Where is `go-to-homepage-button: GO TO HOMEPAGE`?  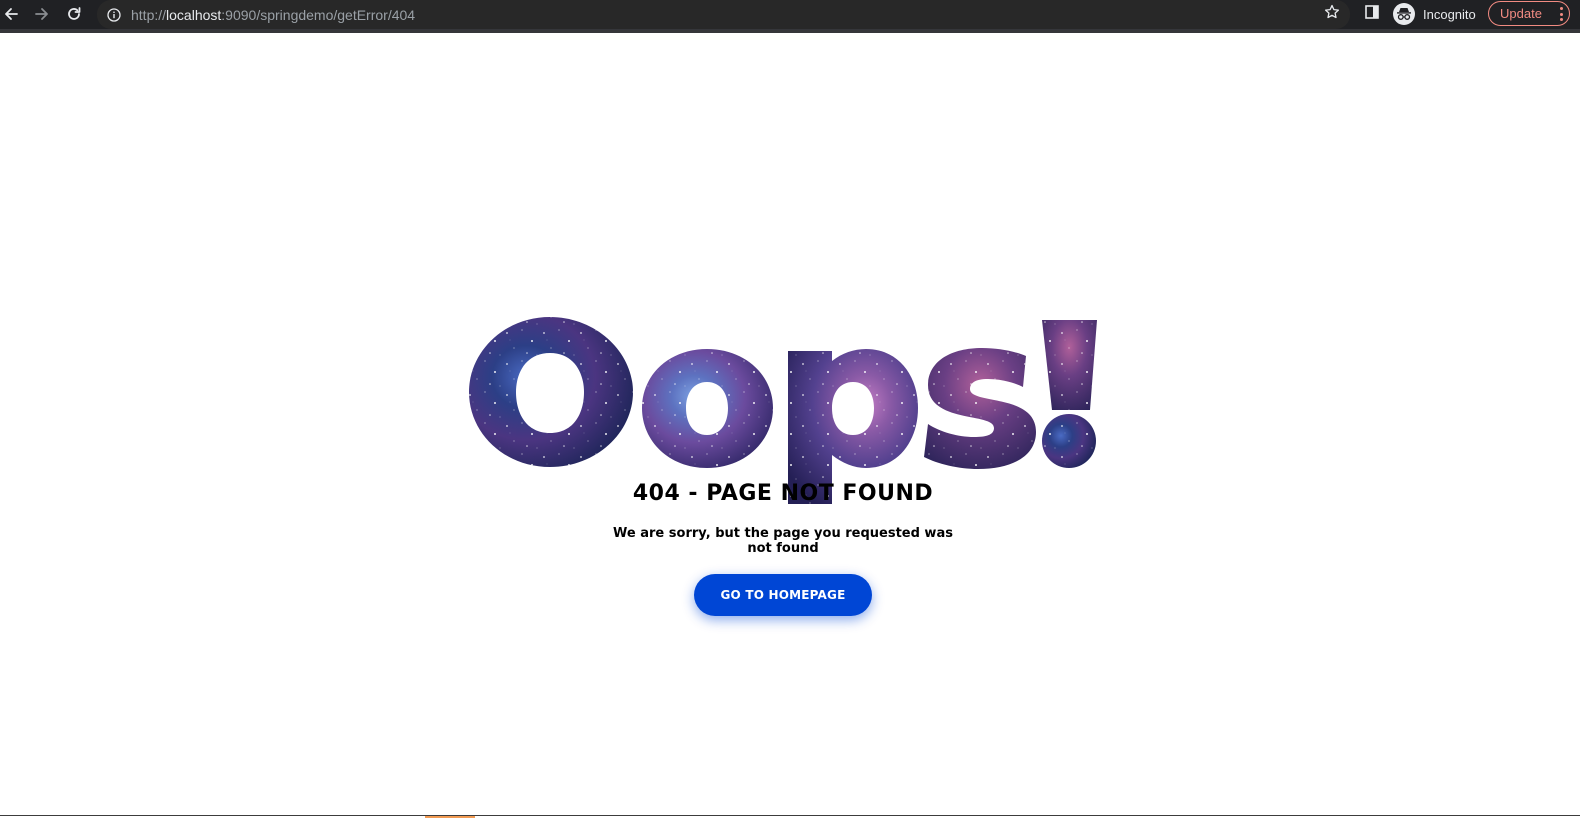
go-to-homepage-button: GO TO HOMEPAGE is located at coordinates (783, 595).